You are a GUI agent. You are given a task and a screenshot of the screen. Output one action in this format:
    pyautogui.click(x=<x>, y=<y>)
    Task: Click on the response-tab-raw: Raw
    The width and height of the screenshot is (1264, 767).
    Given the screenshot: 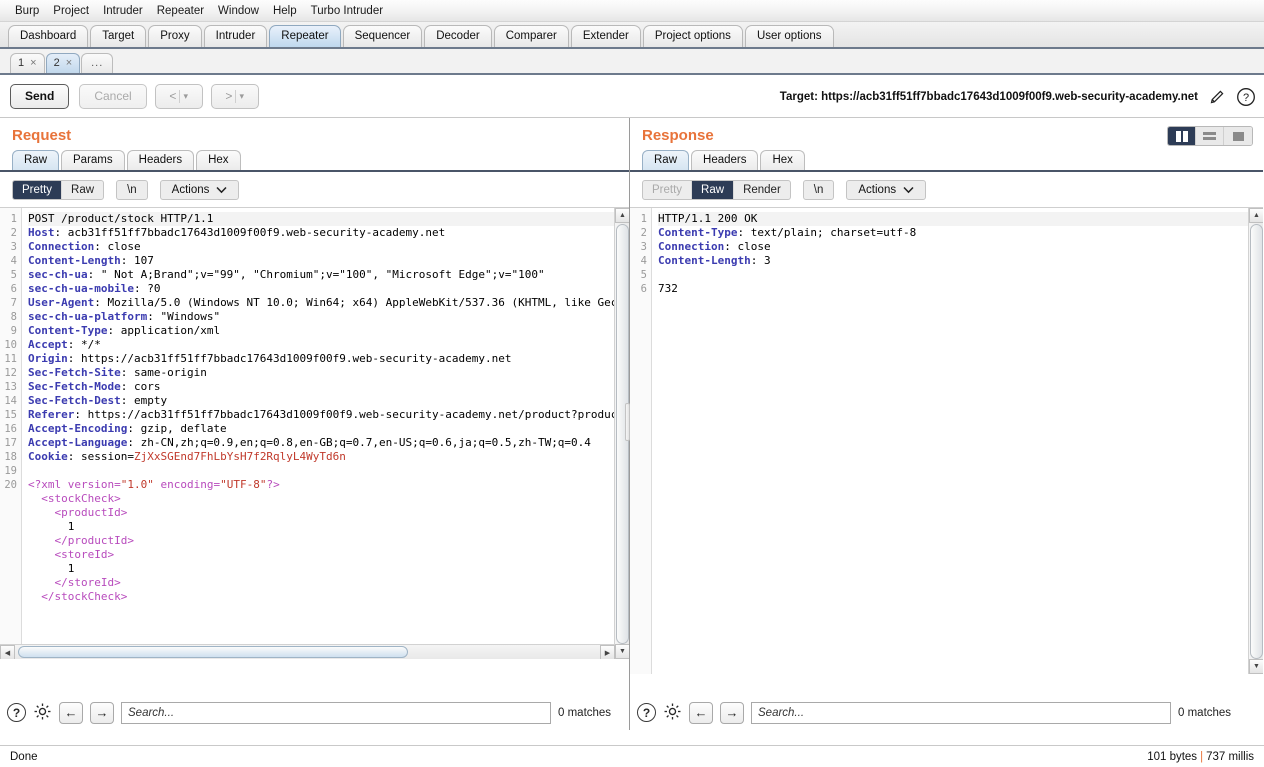 What is the action you would take?
    pyautogui.click(x=666, y=160)
    